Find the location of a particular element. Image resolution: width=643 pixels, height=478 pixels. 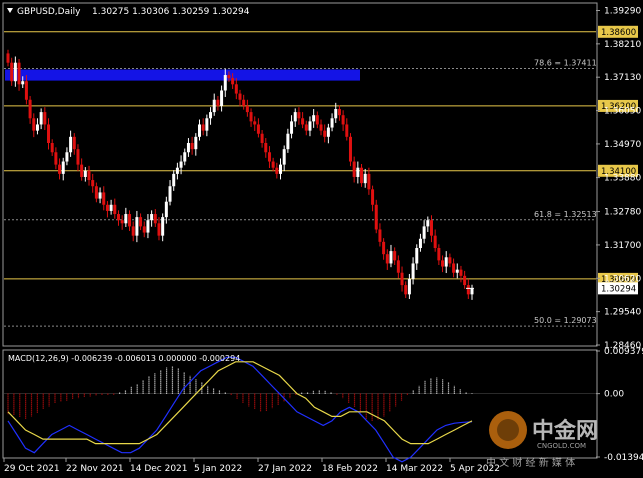

date-tick-label: 27 Jan 2022 is located at coordinates (285, 469).